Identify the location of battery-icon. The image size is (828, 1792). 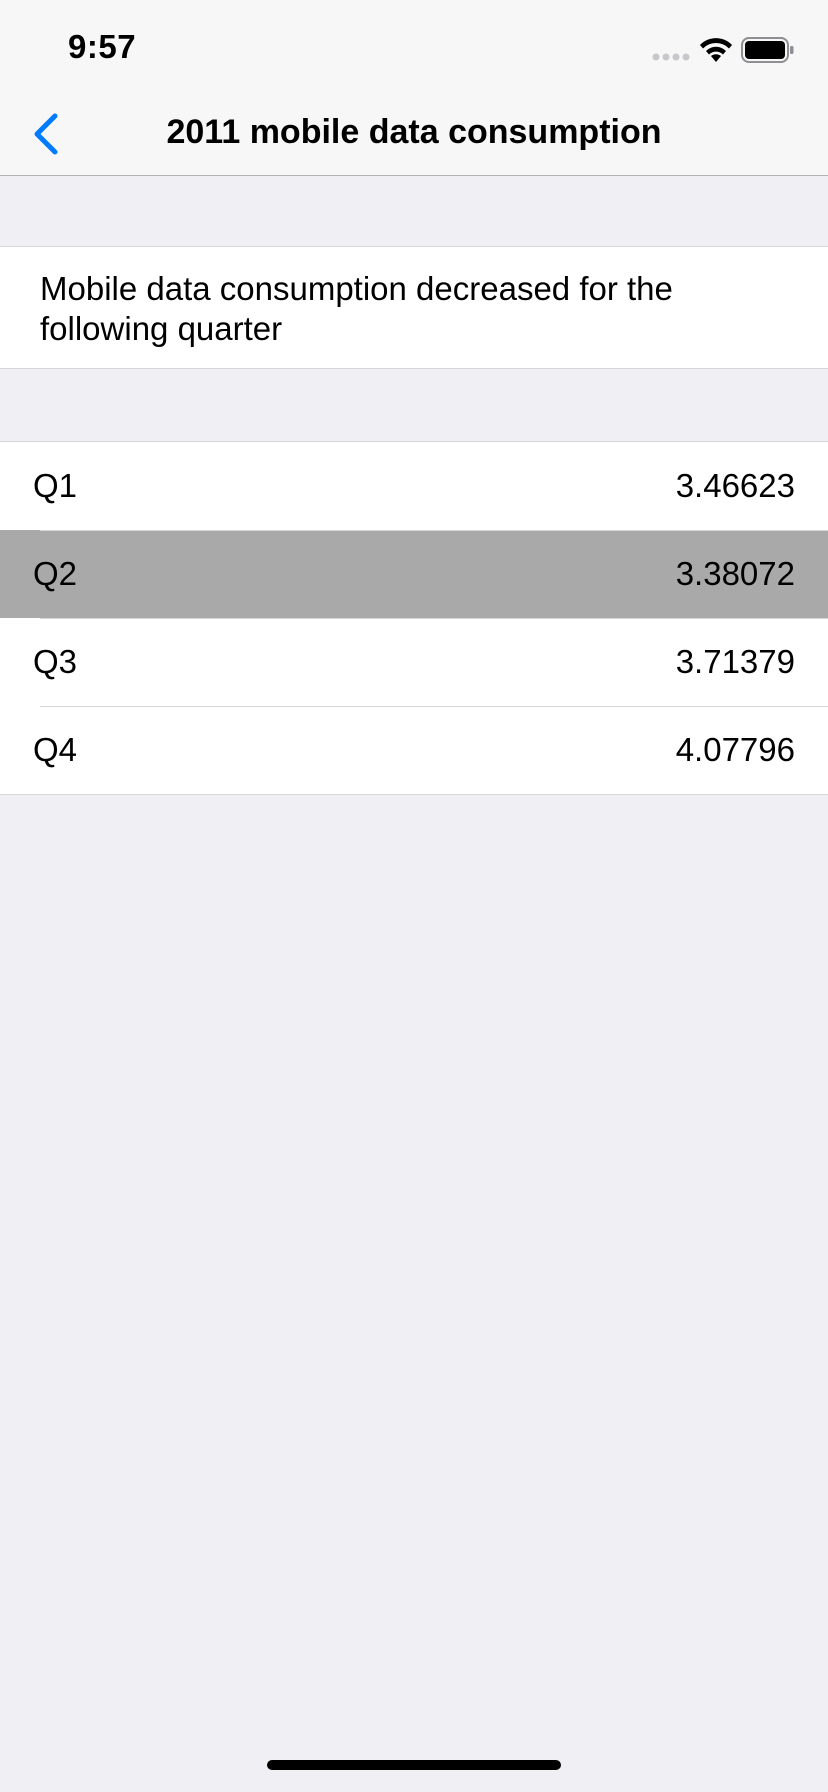
(767, 50).